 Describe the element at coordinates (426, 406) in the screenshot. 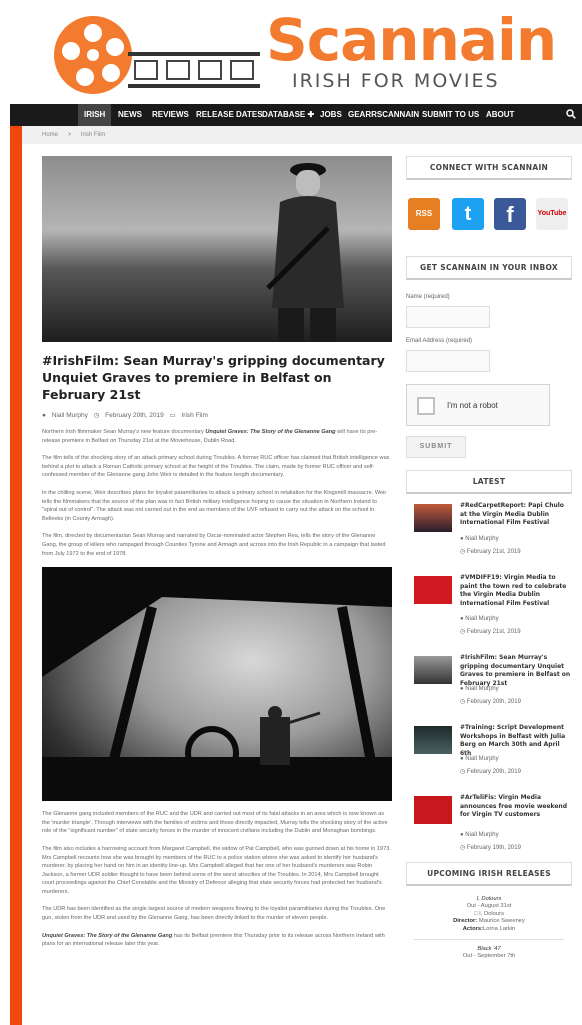

I see `recaptcha-checkbox` at that location.